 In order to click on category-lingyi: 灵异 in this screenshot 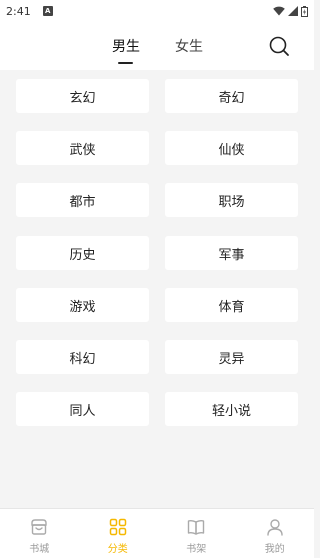, I will do `click(231, 357)`.